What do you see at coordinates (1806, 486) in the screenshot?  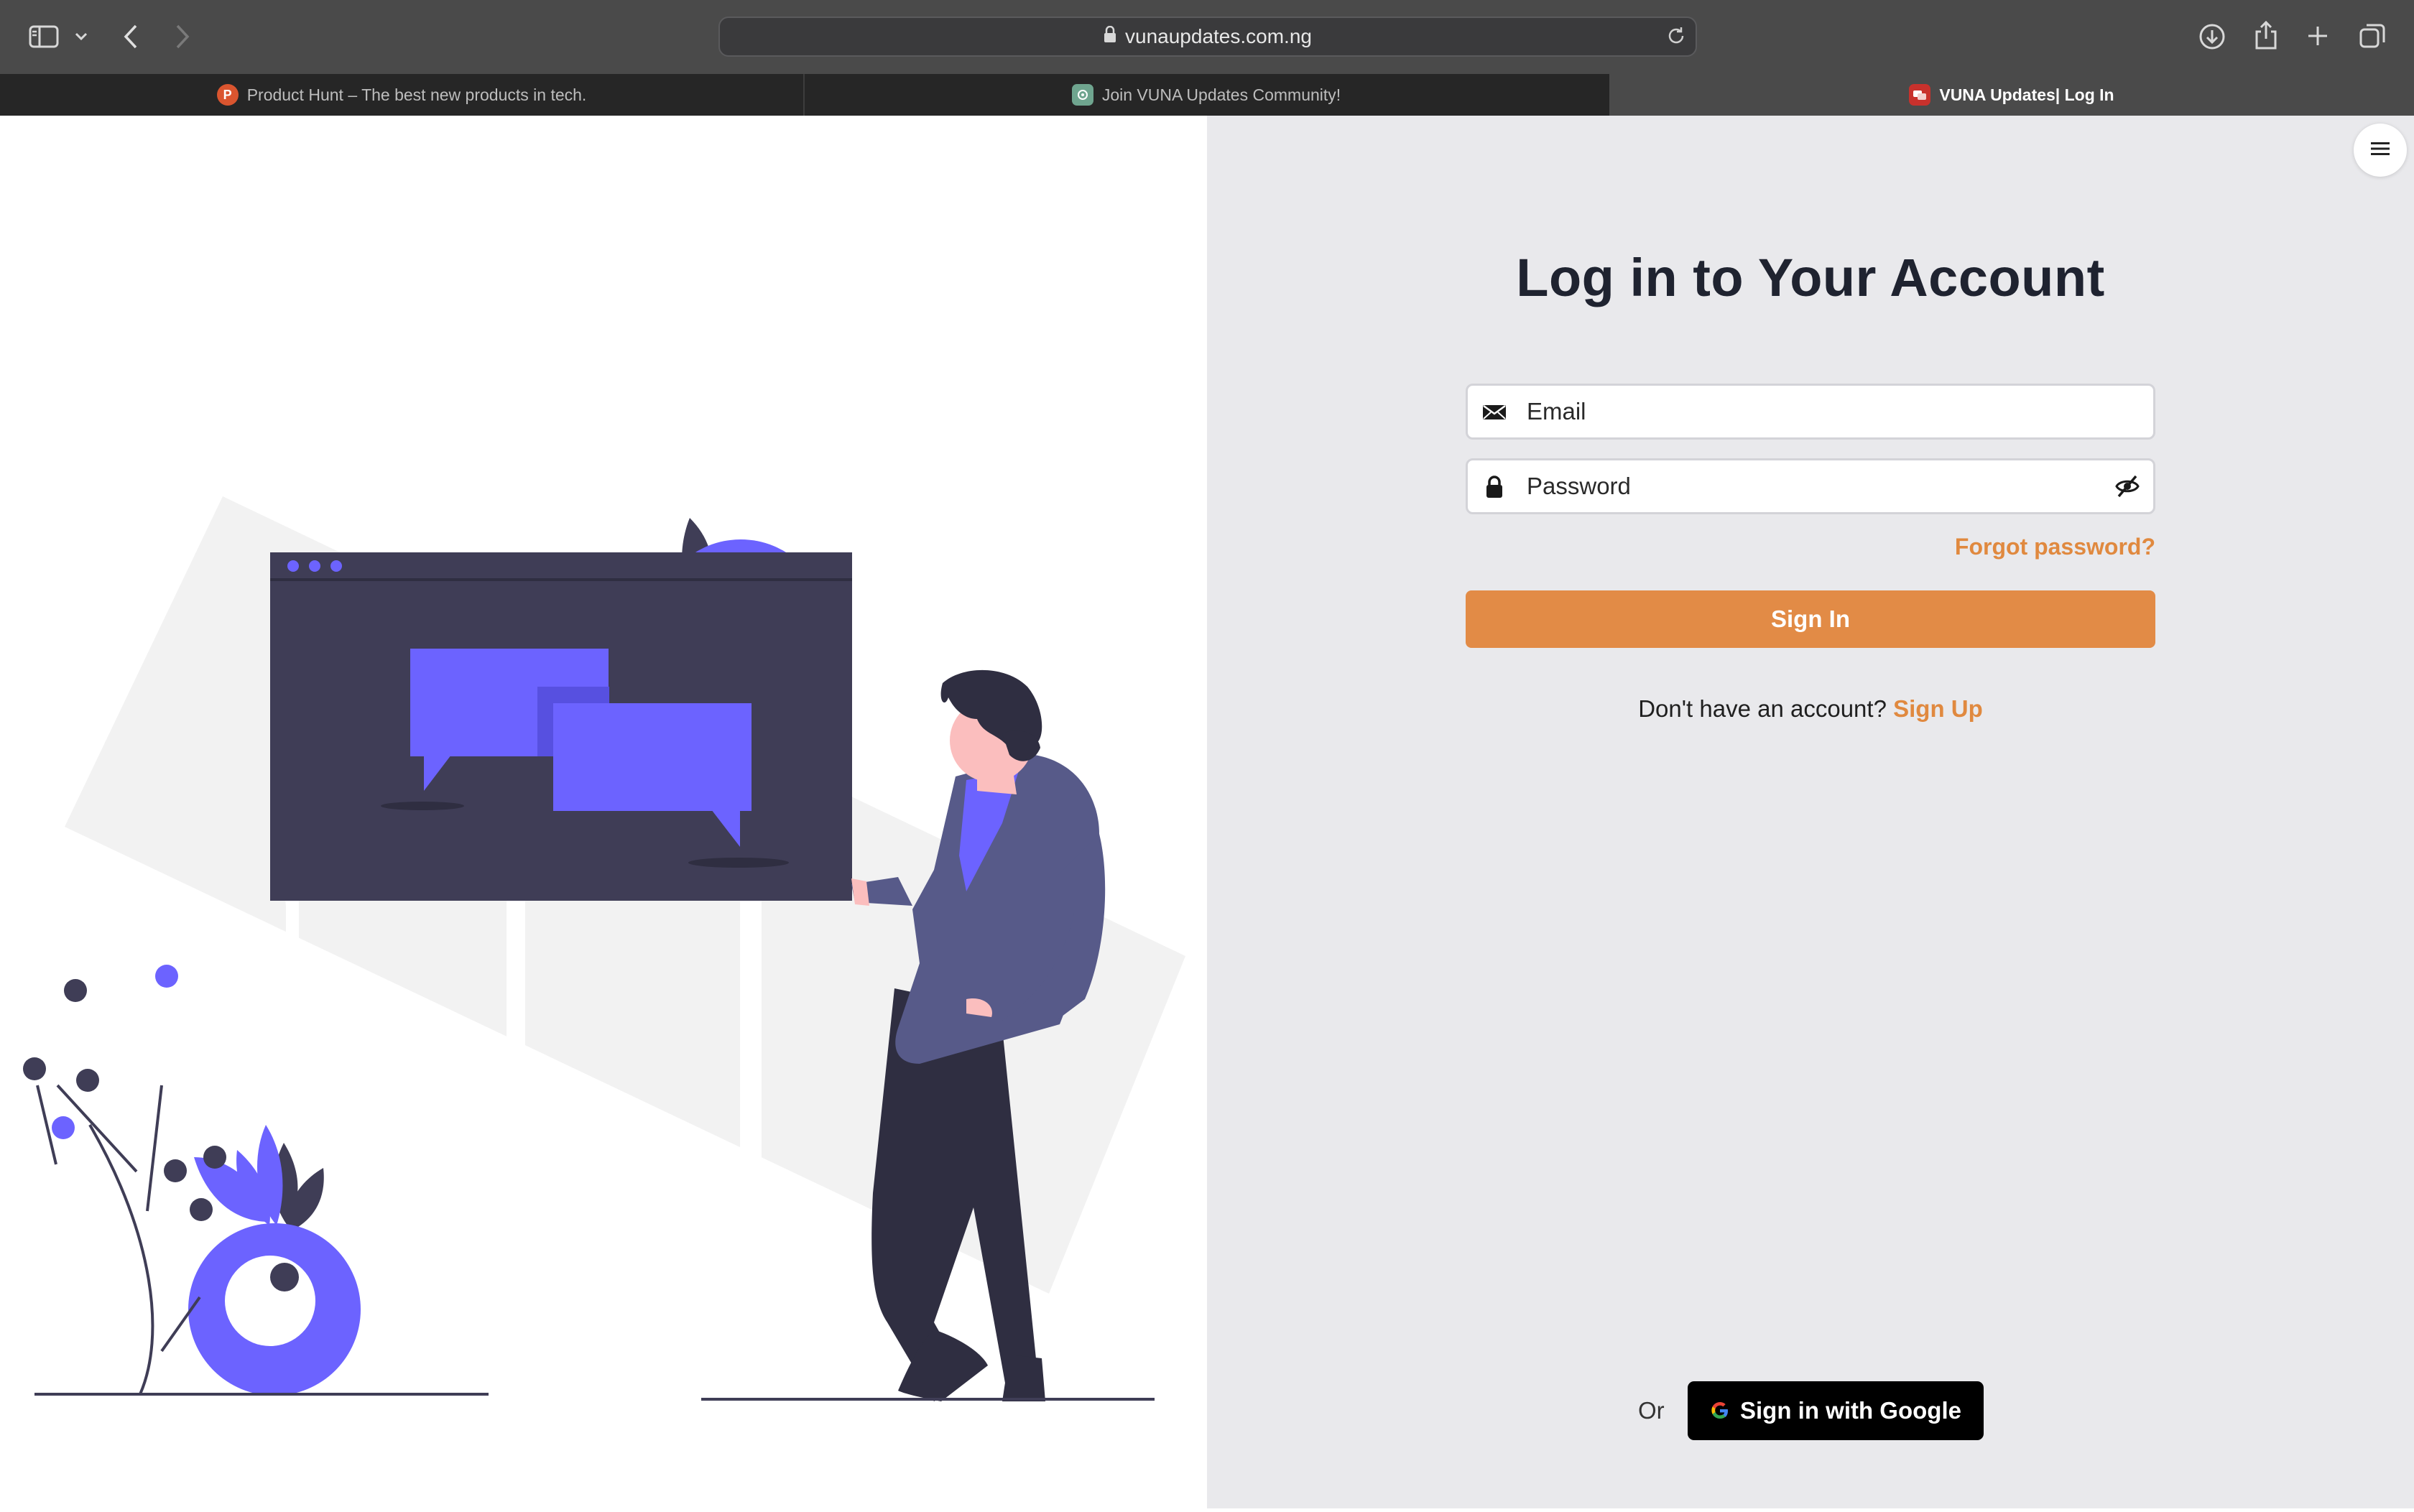 I see `password-input` at bounding box center [1806, 486].